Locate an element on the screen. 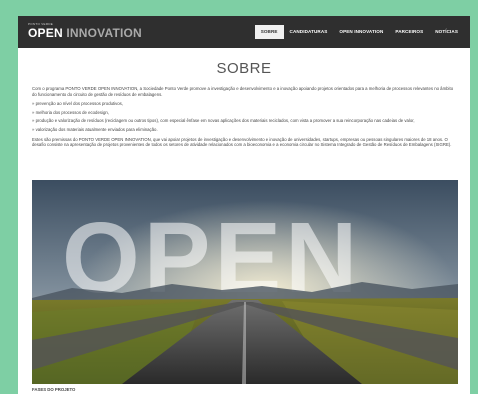 Image resolution: width=478 pixels, height=394 pixels. nav-item-parceiros: PARCEIROS is located at coordinates (409, 32).